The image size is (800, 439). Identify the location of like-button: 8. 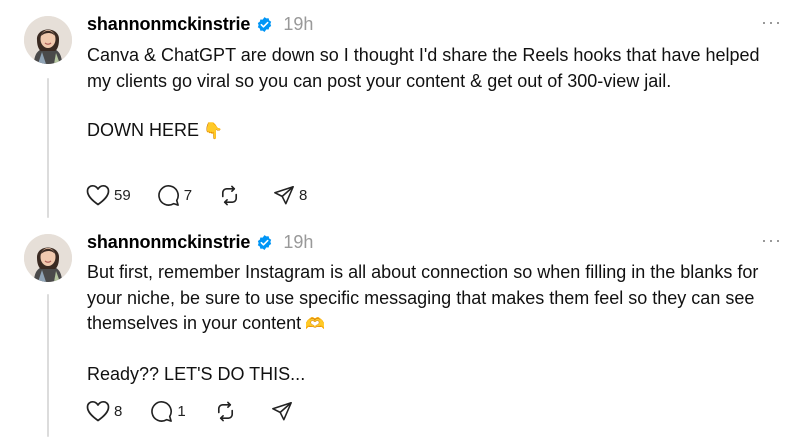
(104, 411).